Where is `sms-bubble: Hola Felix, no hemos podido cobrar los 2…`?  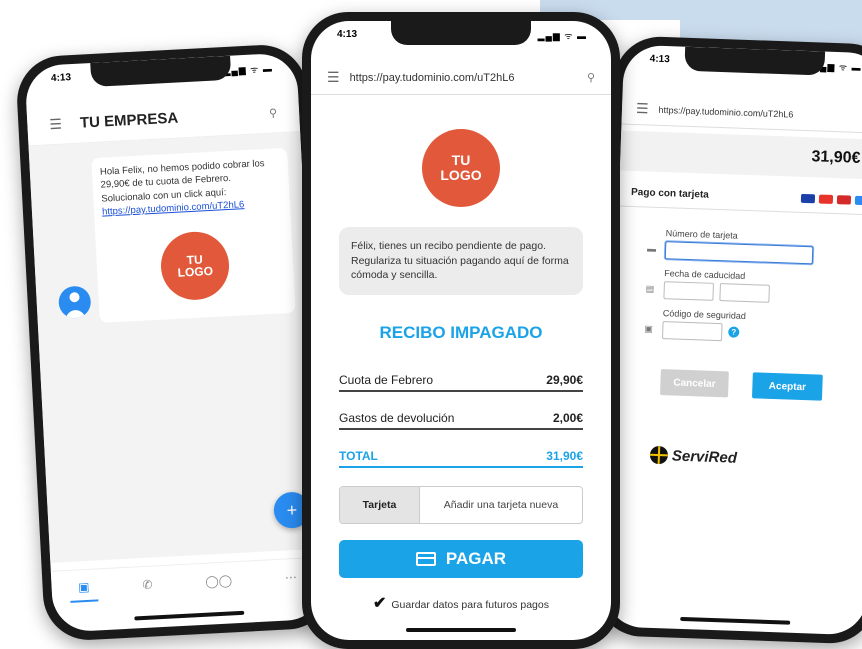 sms-bubble: Hola Felix, no hemos podido cobrar los 2… is located at coordinates (193, 235).